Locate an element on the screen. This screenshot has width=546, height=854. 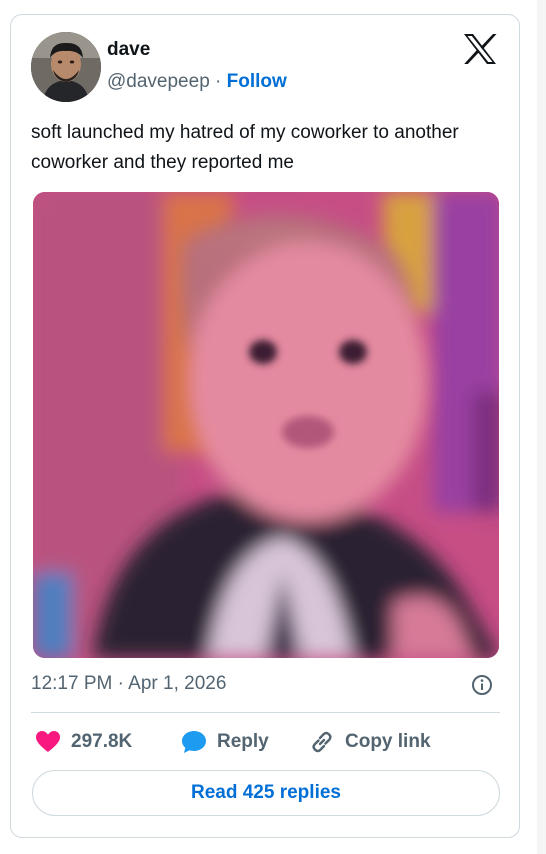
link-icon is located at coordinates (322, 742).